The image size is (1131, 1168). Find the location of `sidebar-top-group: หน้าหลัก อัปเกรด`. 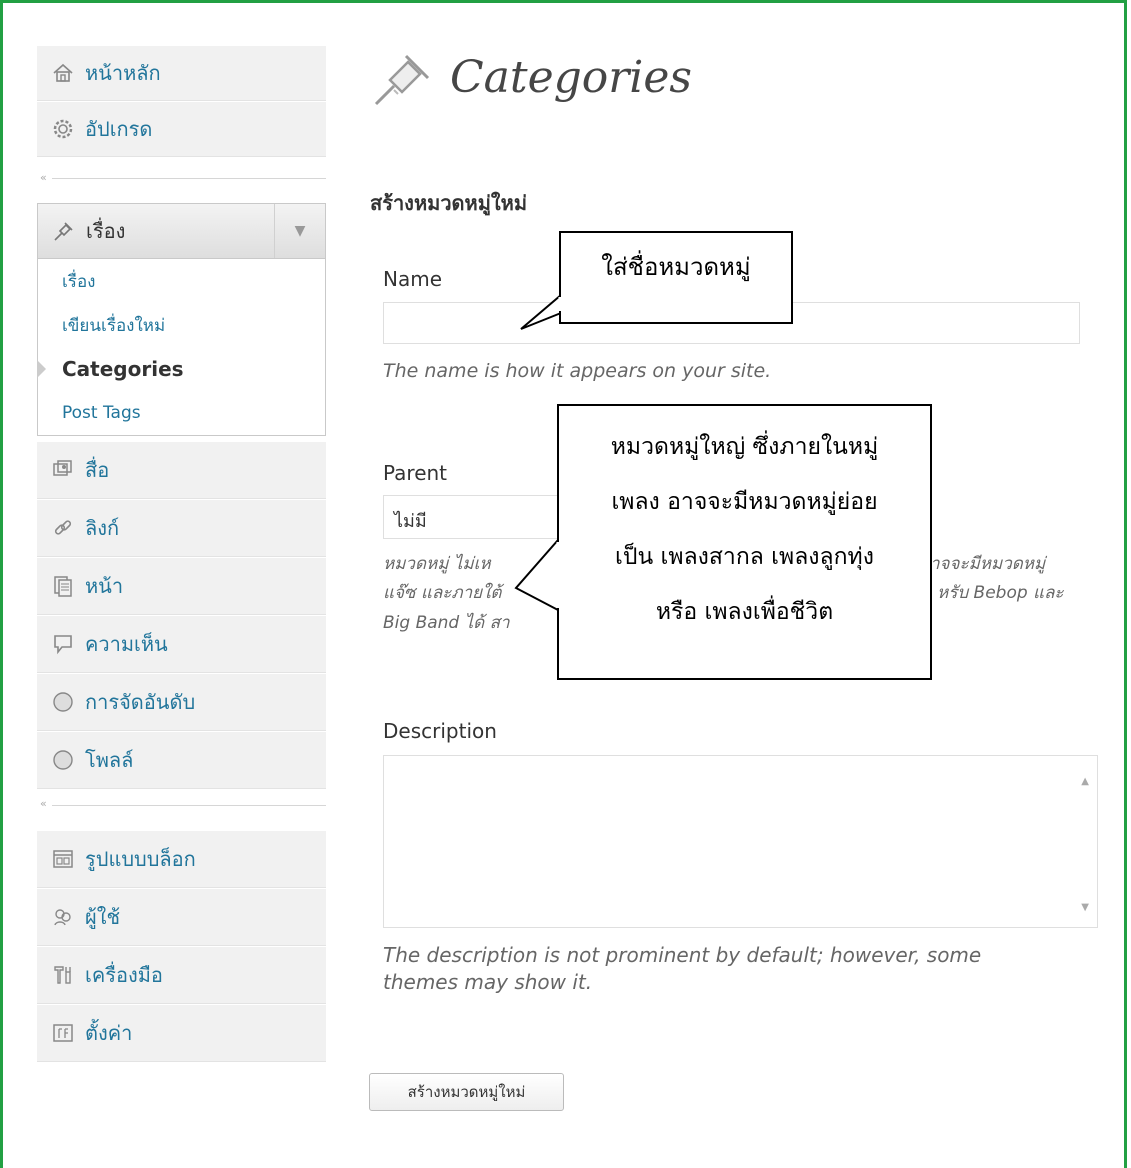

sidebar-top-group: หน้าหลัก อัปเกรด is located at coordinates (181, 101).